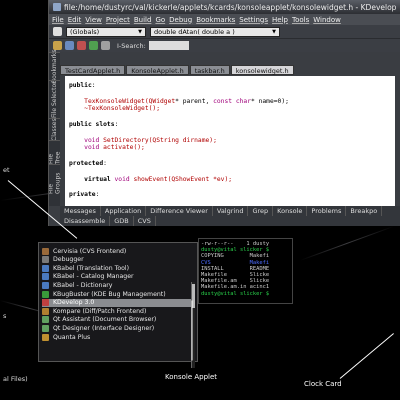  I want to click on output-tab-difference-viewer: Difference Viewer, so click(179, 211).